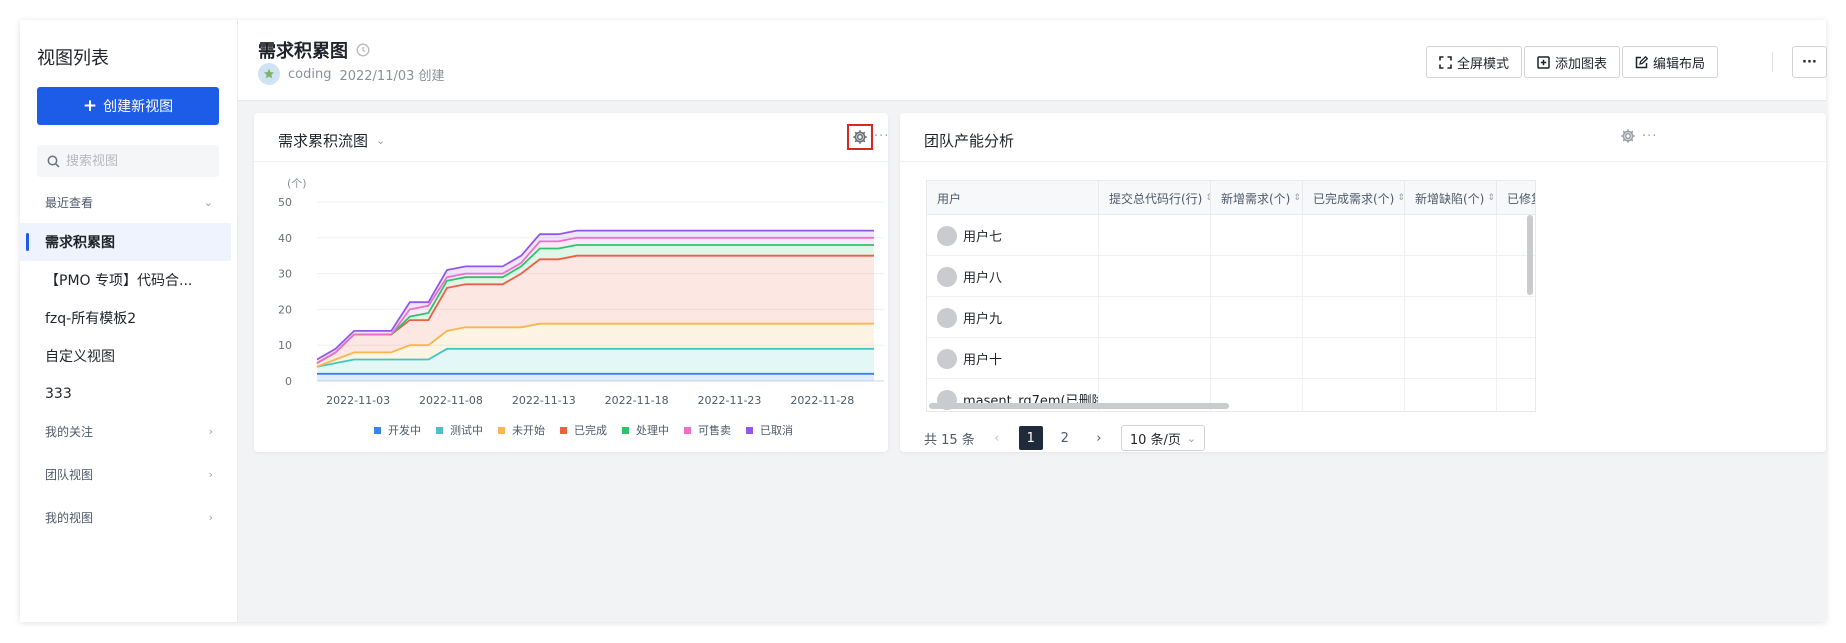 This screenshot has height=643, width=1846. What do you see at coordinates (1155, 440) in the screenshot?
I see `page-size-value: 10 条/页` at bounding box center [1155, 440].